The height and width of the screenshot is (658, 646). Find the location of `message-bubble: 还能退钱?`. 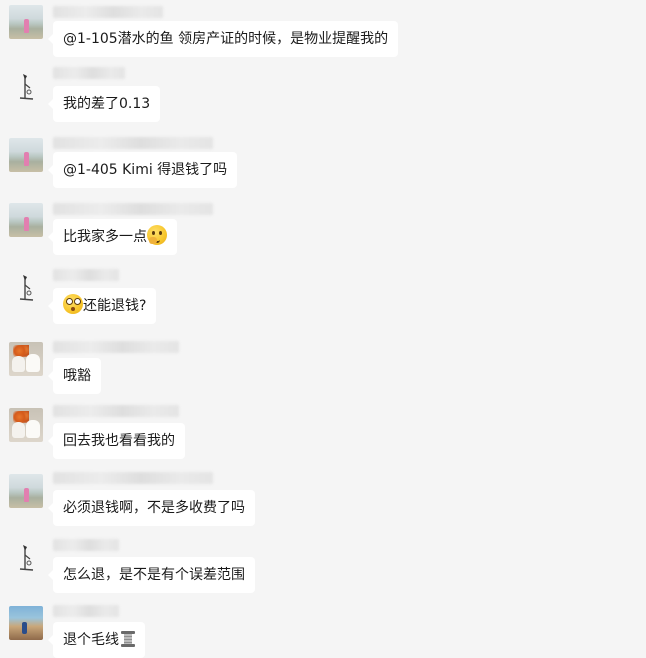

message-bubble: 还能退钱? is located at coordinates (102, 306).